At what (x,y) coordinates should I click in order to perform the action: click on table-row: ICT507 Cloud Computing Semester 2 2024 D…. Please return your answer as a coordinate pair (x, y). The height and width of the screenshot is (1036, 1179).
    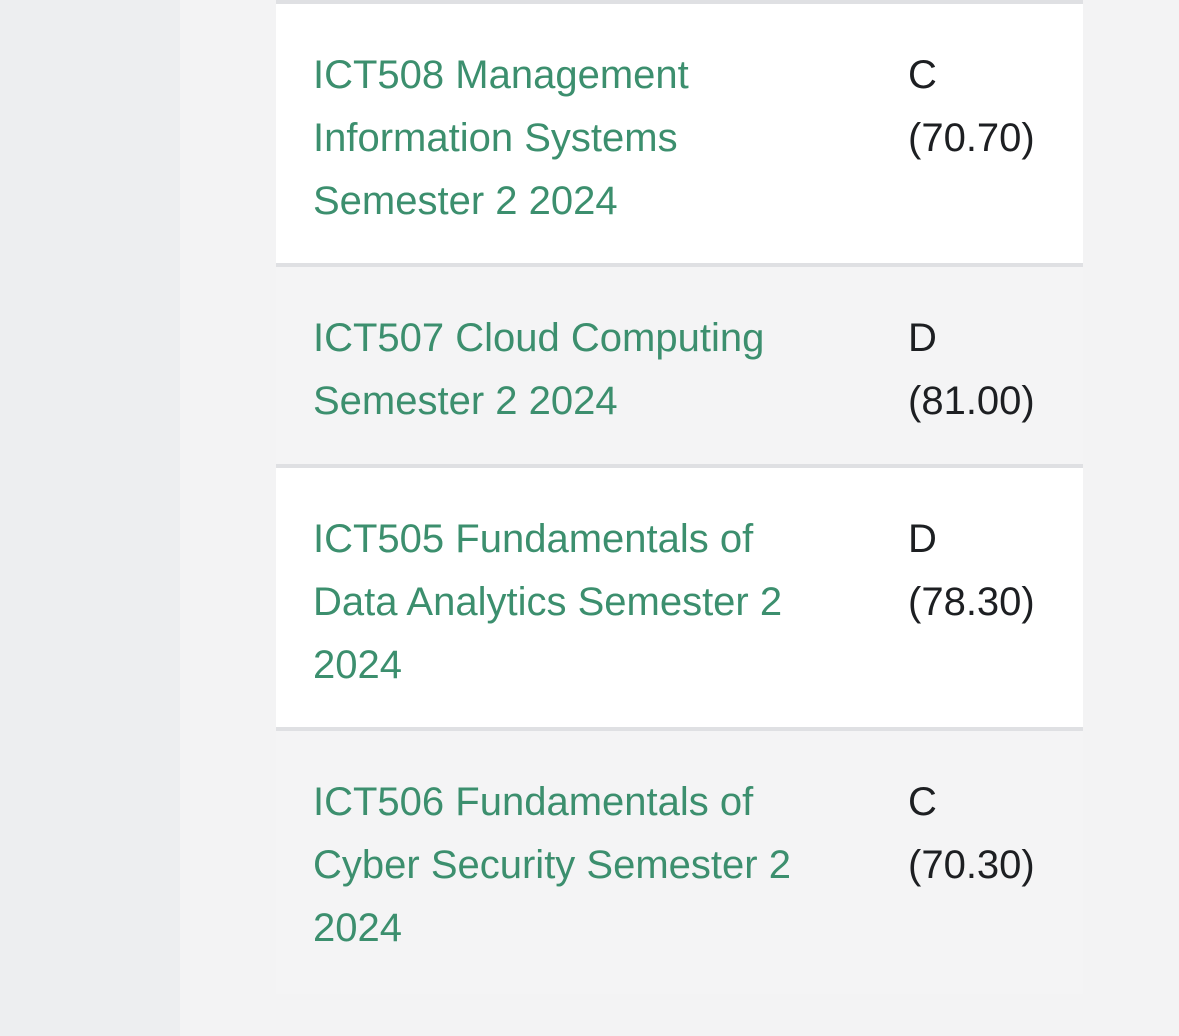
    Looking at the image, I should click on (679, 367).